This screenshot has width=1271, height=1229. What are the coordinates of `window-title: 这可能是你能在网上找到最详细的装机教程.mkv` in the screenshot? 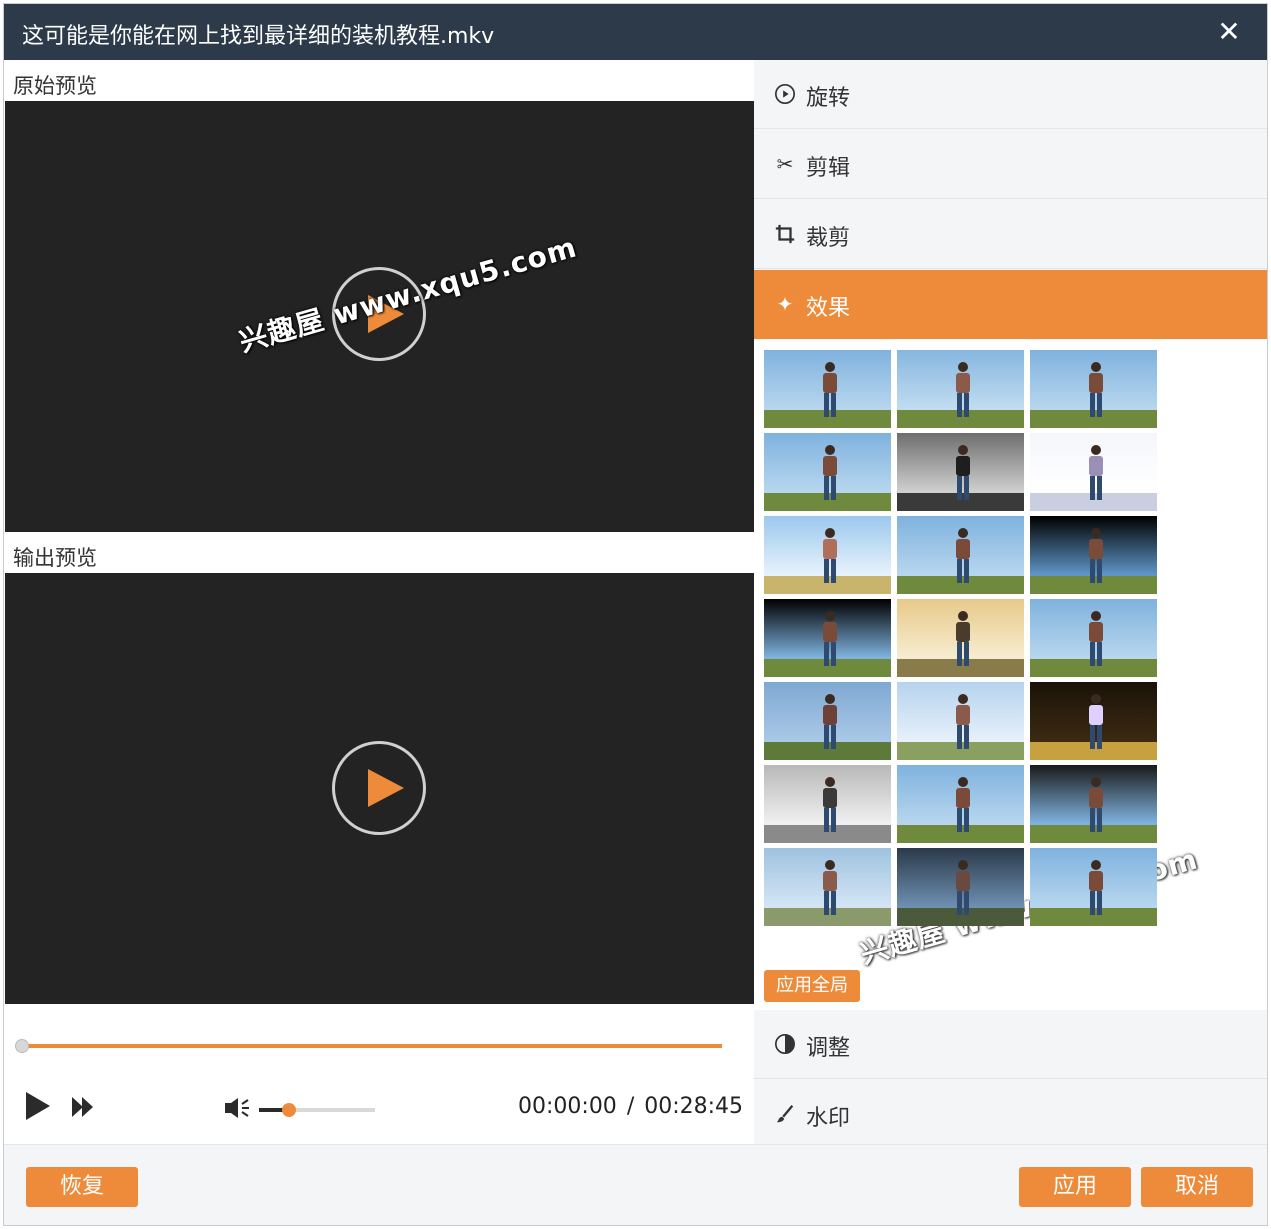 It's located at (258, 36).